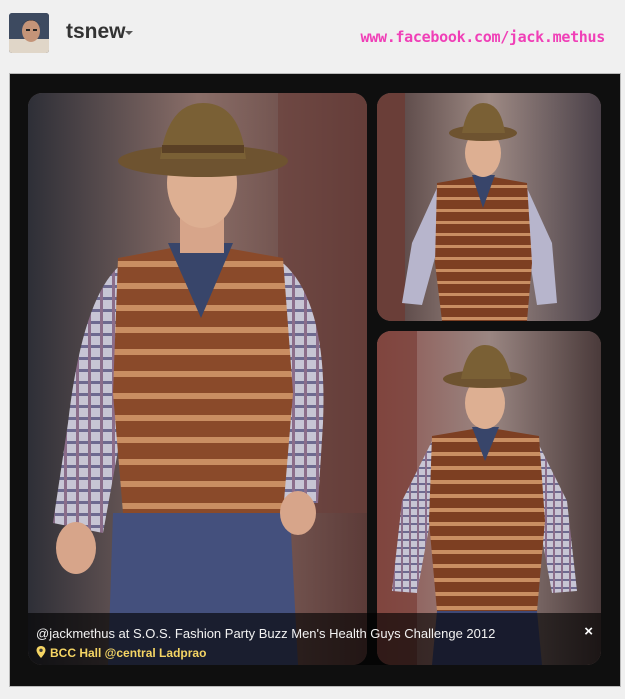 This screenshot has height=699, width=625. Describe the element at coordinates (41, 652) in the screenshot. I see `location-pin-icon` at that location.